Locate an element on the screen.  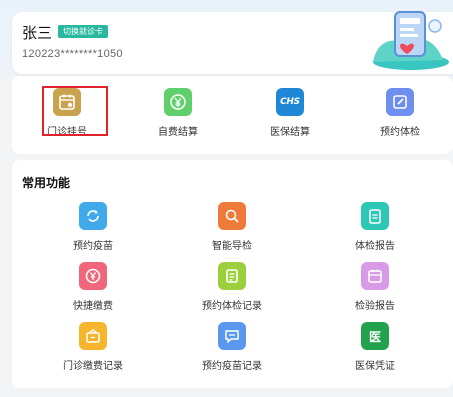
function-checkup-booking-records: 预约体检记录 is located at coordinates (232, 287).